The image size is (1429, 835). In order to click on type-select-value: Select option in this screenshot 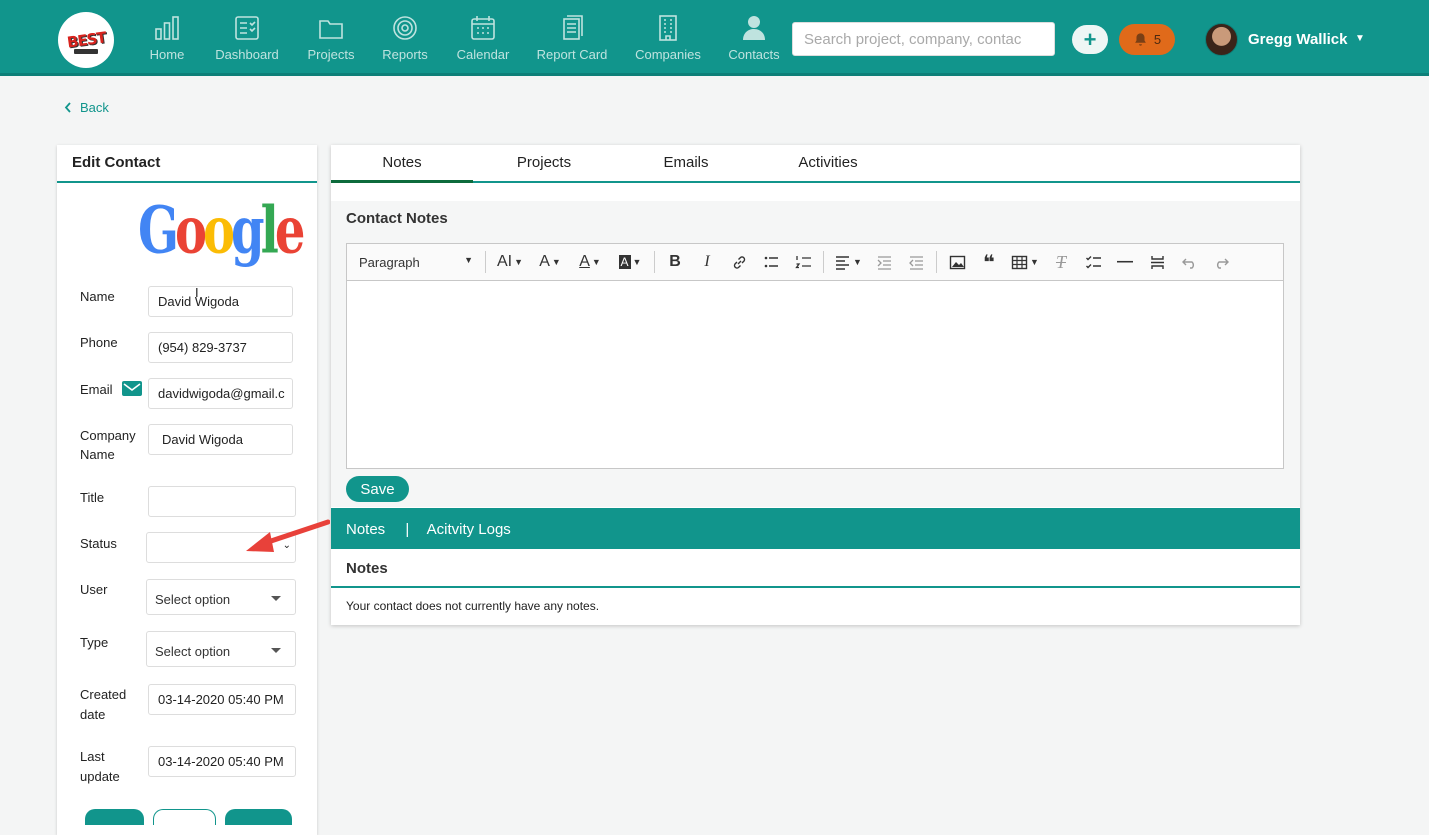, I will do `click(193, 651)`.